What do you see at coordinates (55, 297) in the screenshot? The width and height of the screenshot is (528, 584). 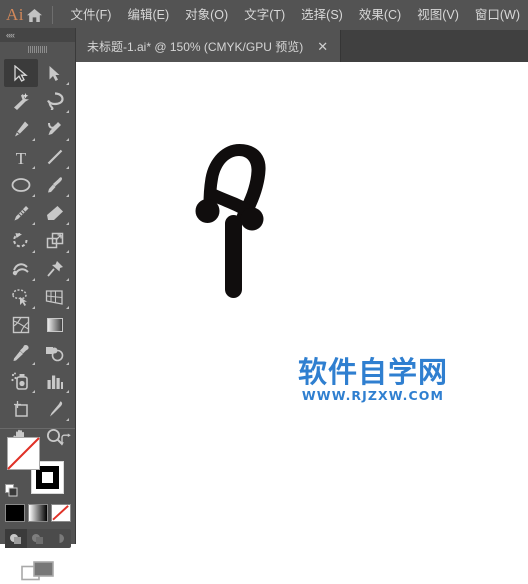 I see `perspective-grid-tool` at bounding box center [55, 297].